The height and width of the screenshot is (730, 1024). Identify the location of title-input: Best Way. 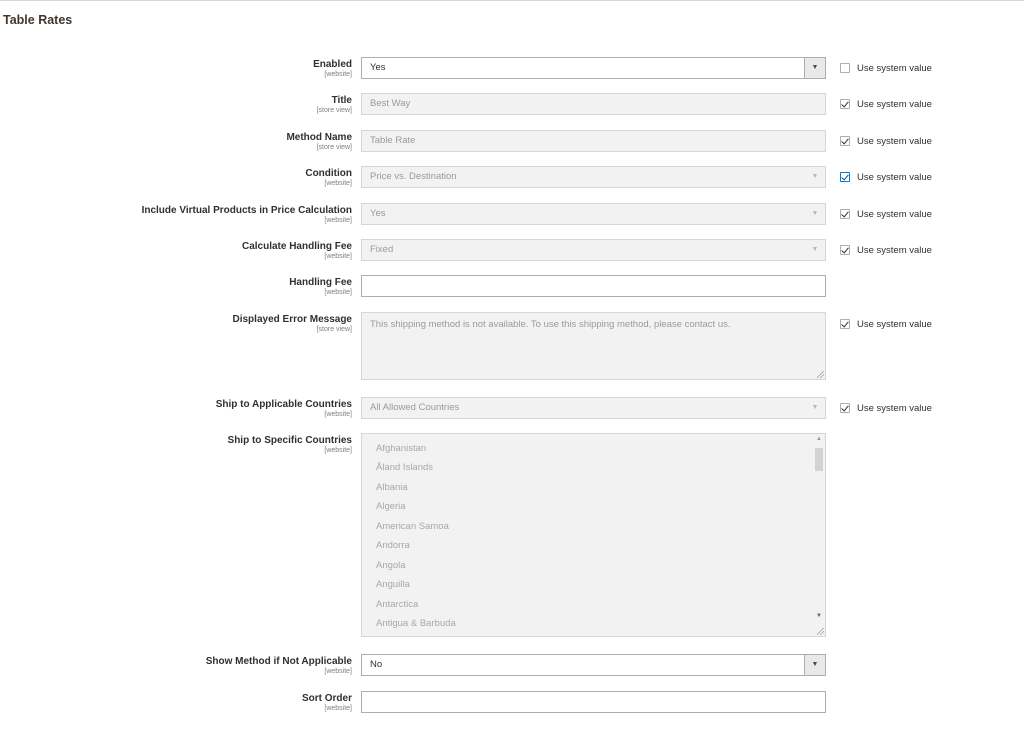
(593, 104).